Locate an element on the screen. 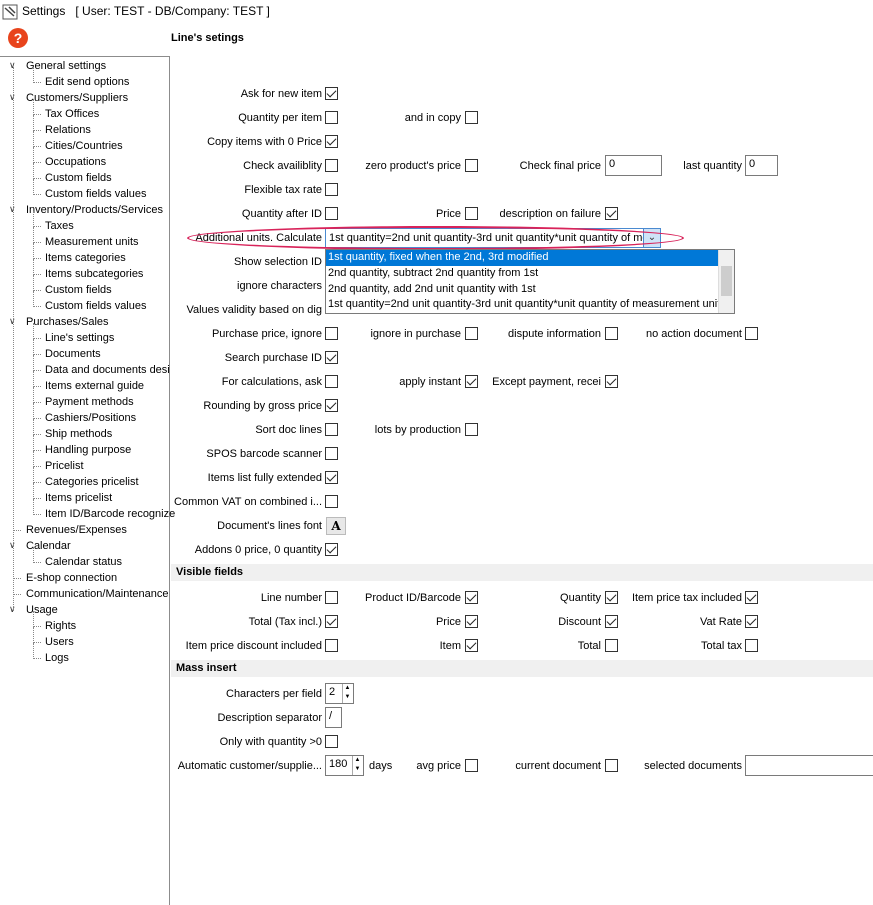  total-tax-incl-checkbox is located at coordinates (331, 621).